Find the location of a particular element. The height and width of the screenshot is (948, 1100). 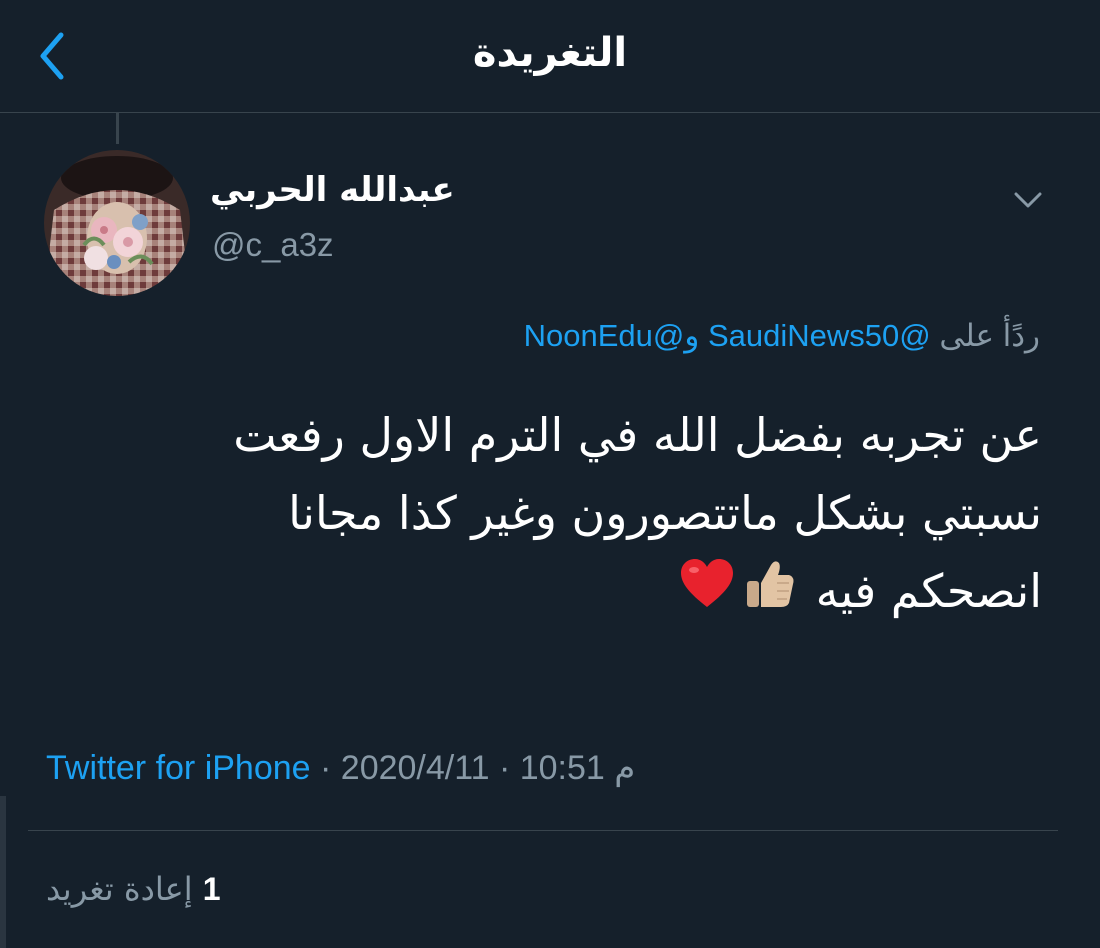

avatar is located at coordinates (117, 223).